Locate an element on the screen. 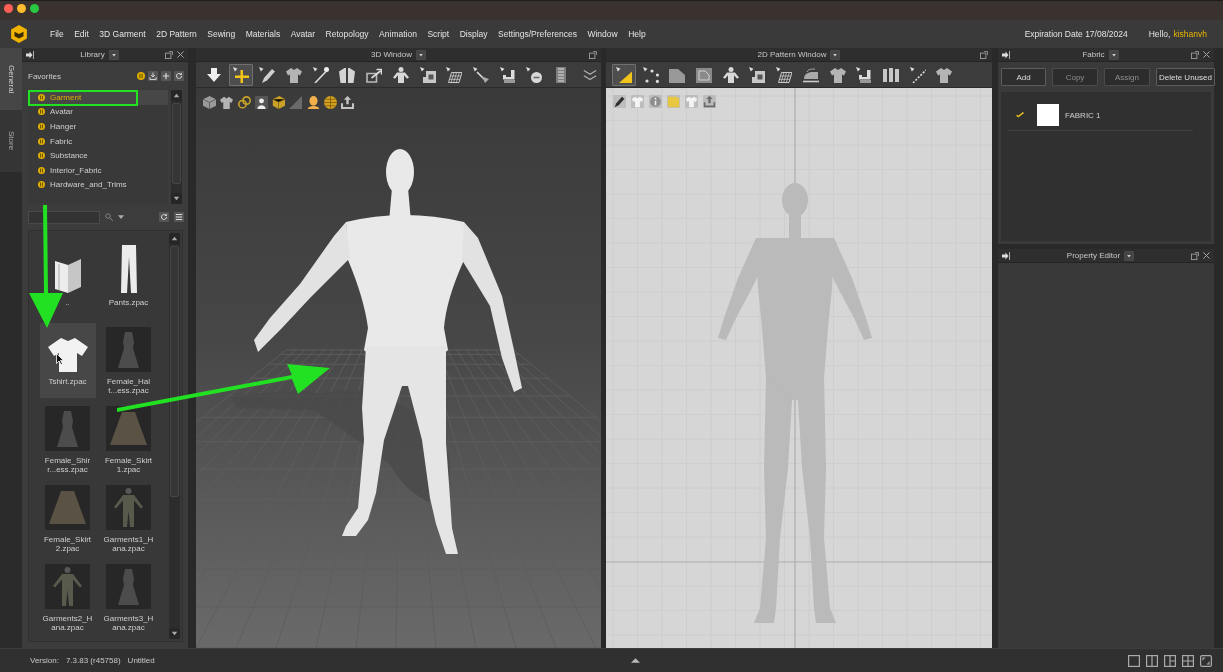  two-pane-icon is located at coordinates (1152, 660).